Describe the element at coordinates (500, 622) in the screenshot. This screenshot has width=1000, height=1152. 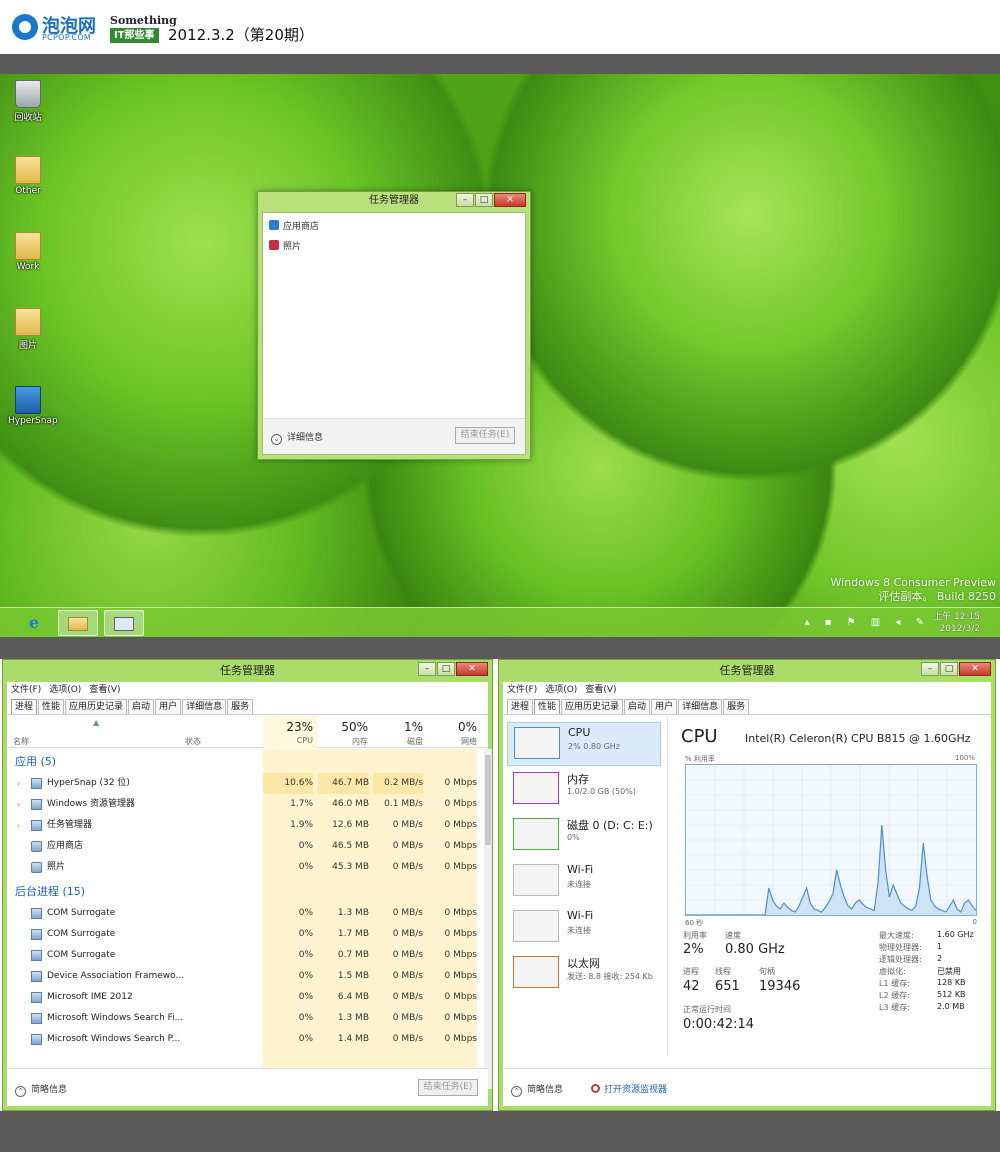
I see `taskbar: e ▴ ▪ ⚑ ▥ ◂ ✎ 上午 12:15 2012/3/2` at that location.